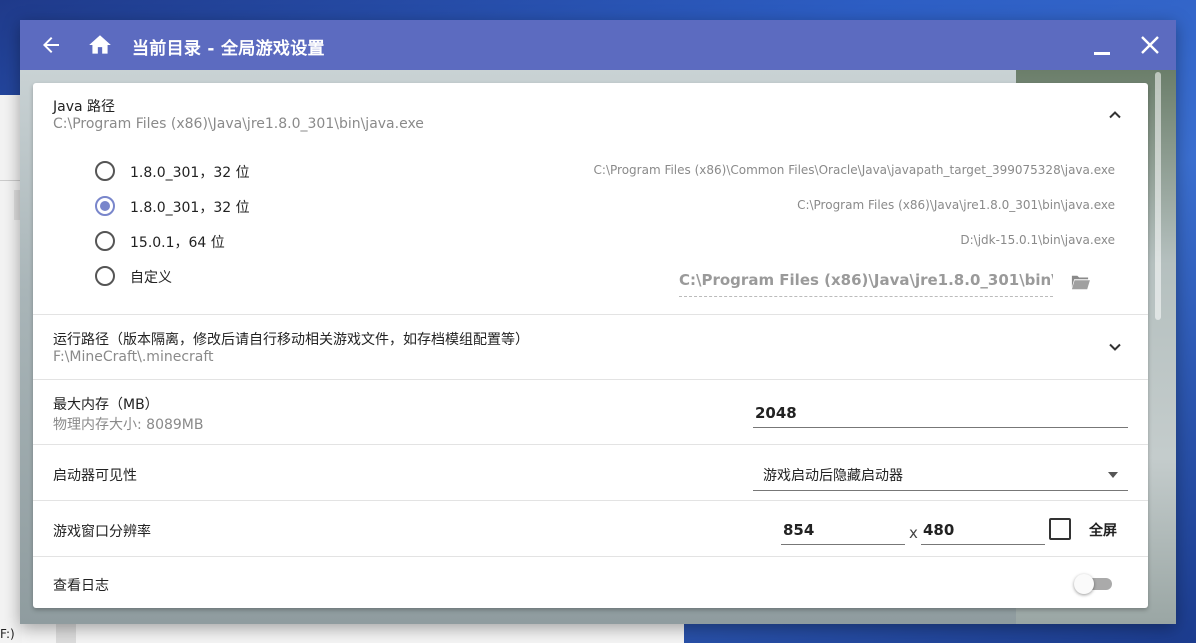 This screenshot has width=1196, height=643. What do you see at coordinates (843, 531) in the screenshot?
I see `resolution-width-input: 854` at bounding box center [843, 531].